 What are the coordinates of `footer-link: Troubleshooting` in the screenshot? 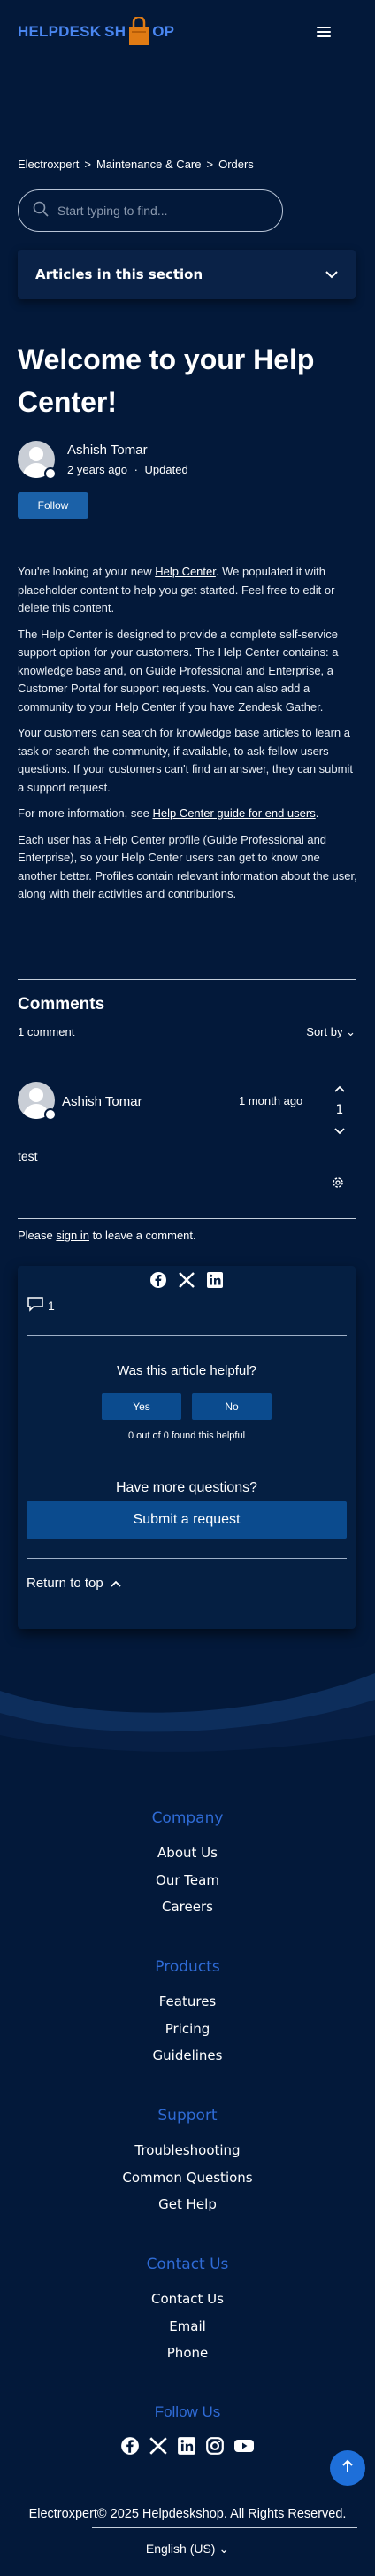 It's located at (187, 2150).